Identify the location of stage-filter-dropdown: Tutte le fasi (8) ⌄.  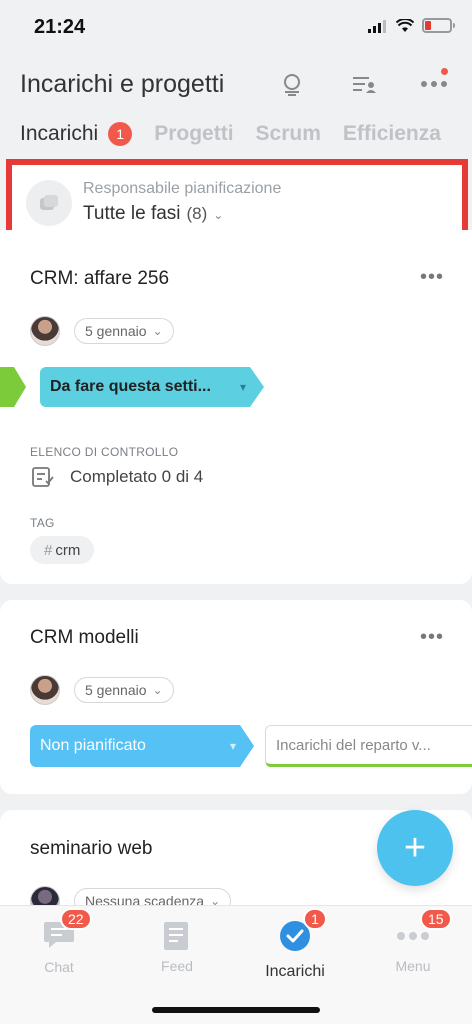
(153, 214).